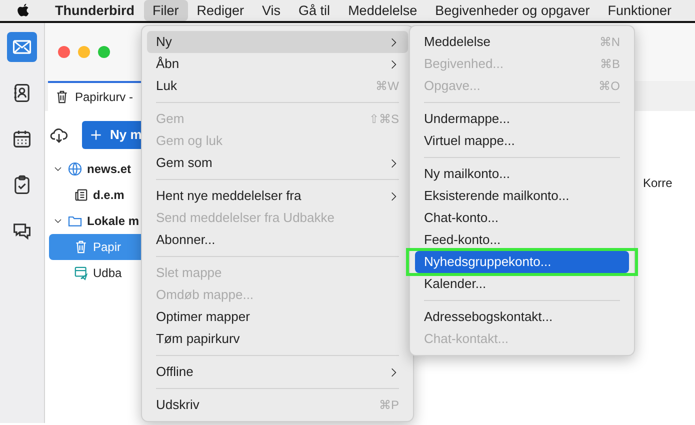  Describe the element at coordinates (383, 119) in the screenshot. I see `shortcut-text: ⇧⌘S` at that location.